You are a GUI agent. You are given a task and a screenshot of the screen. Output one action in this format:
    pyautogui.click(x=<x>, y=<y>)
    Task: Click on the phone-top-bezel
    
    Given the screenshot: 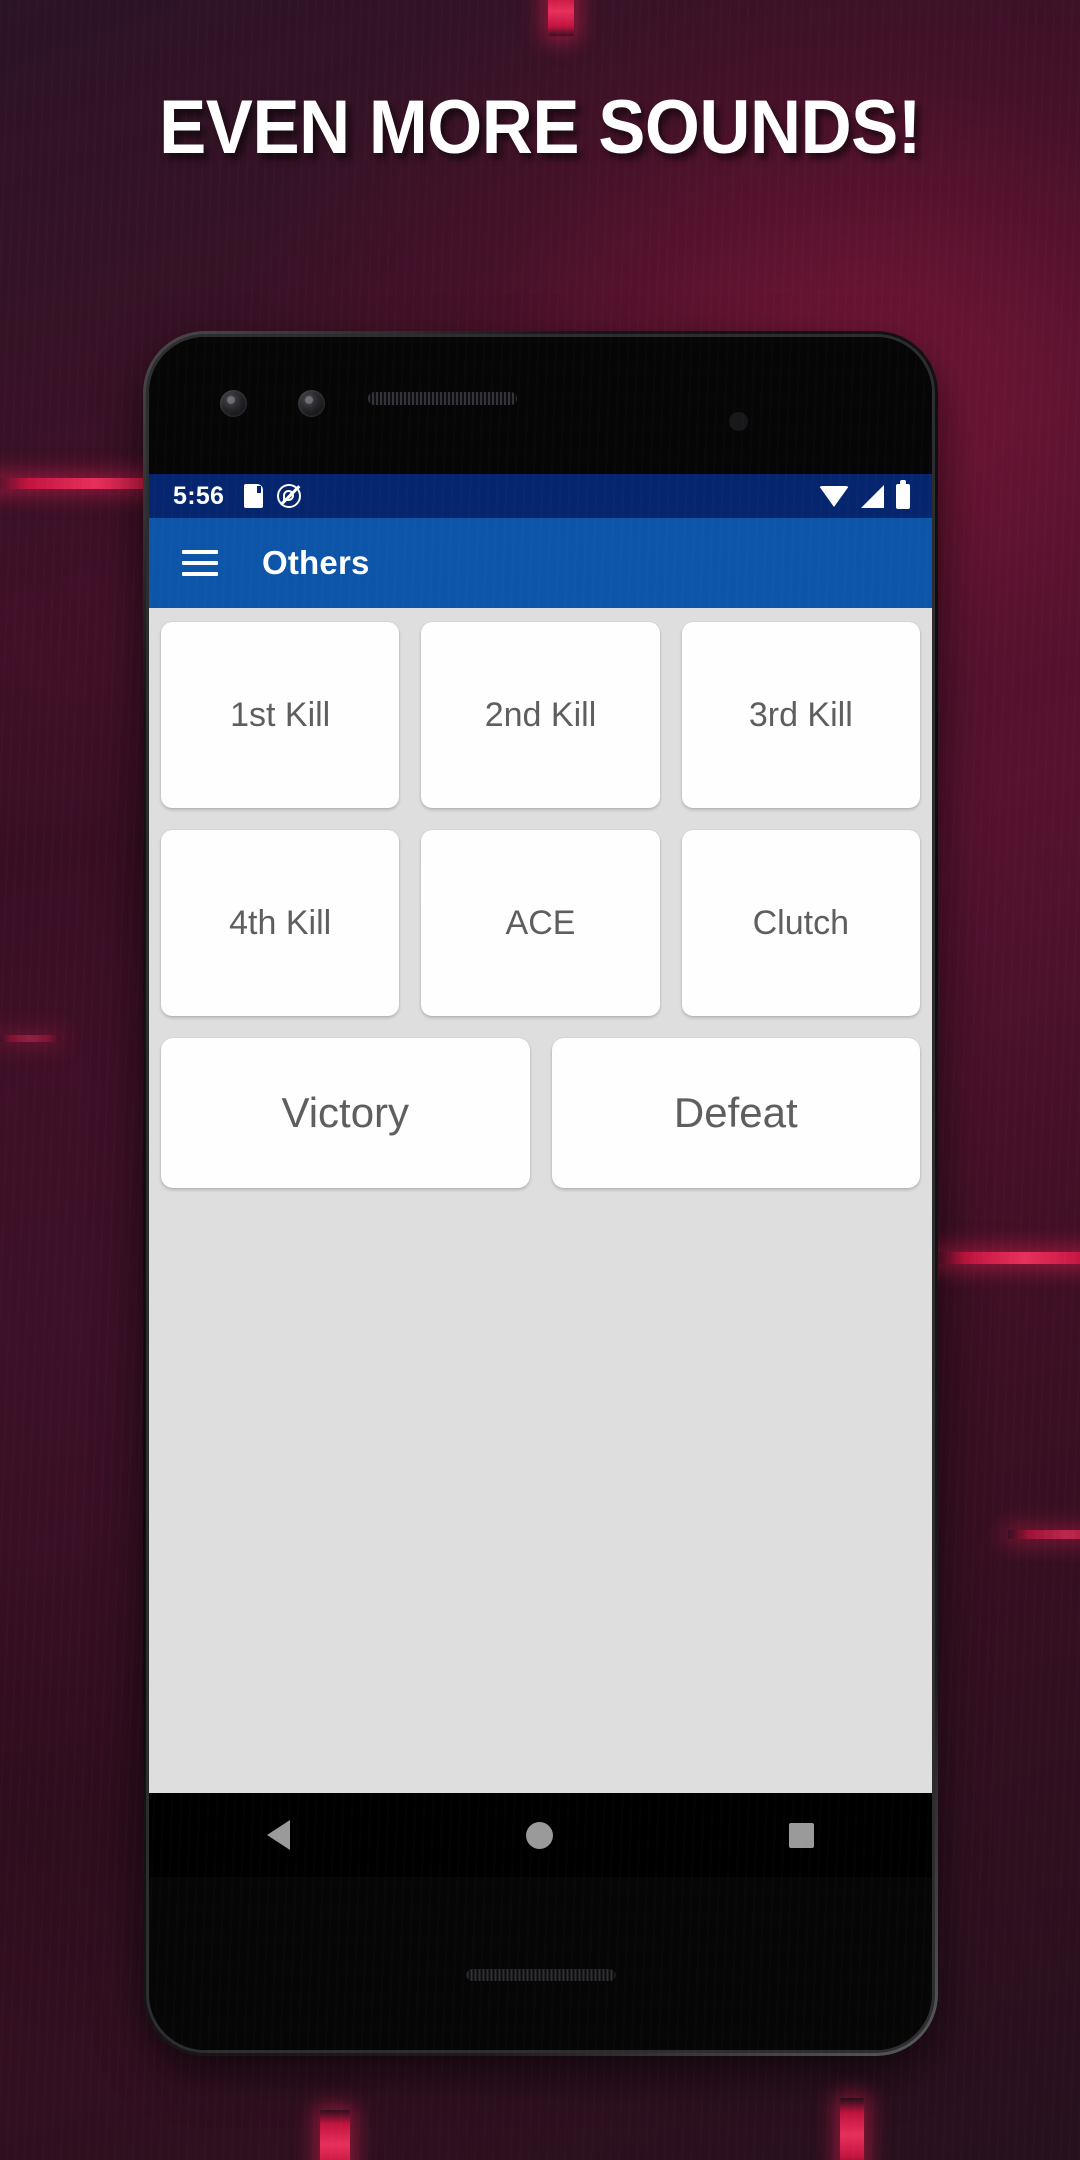 What is the action you would take?
    pyautogui.click(x=540, y=405)
    